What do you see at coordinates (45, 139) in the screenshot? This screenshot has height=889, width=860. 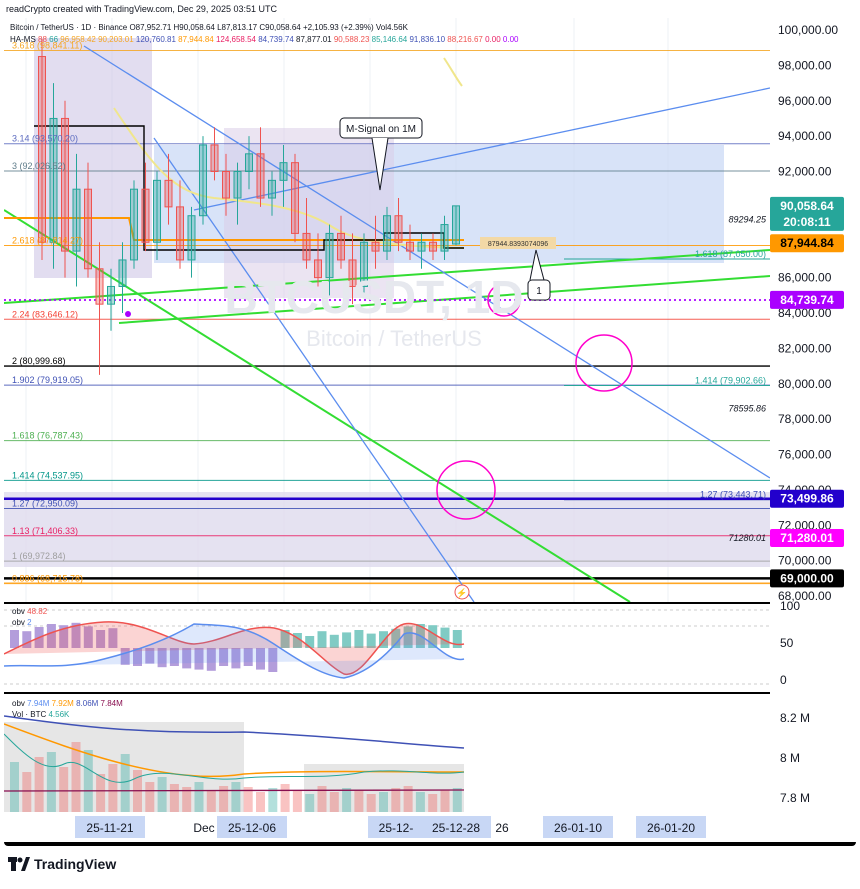 I see `fib-label: 3.14 (93,570.20)` at bounding box center [45, 139].